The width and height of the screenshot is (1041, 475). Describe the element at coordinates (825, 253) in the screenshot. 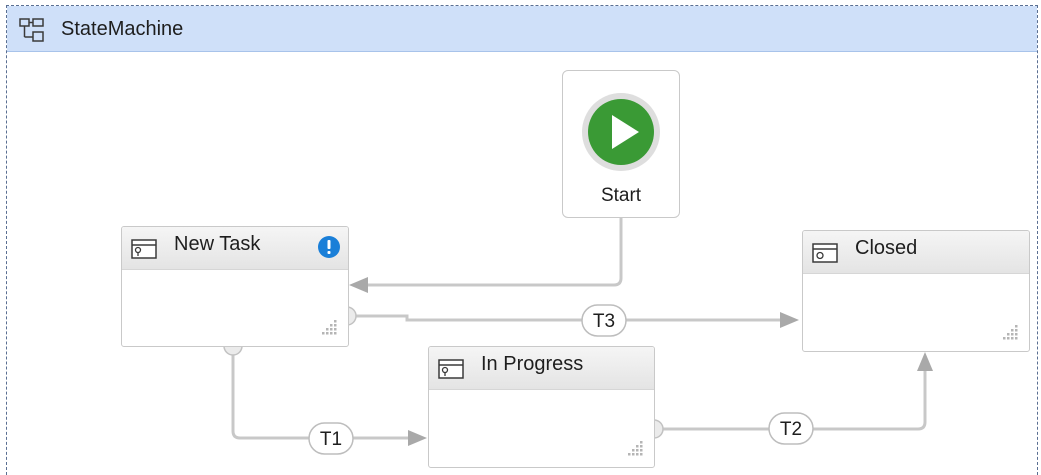

I see `final-state-icon` at that location.